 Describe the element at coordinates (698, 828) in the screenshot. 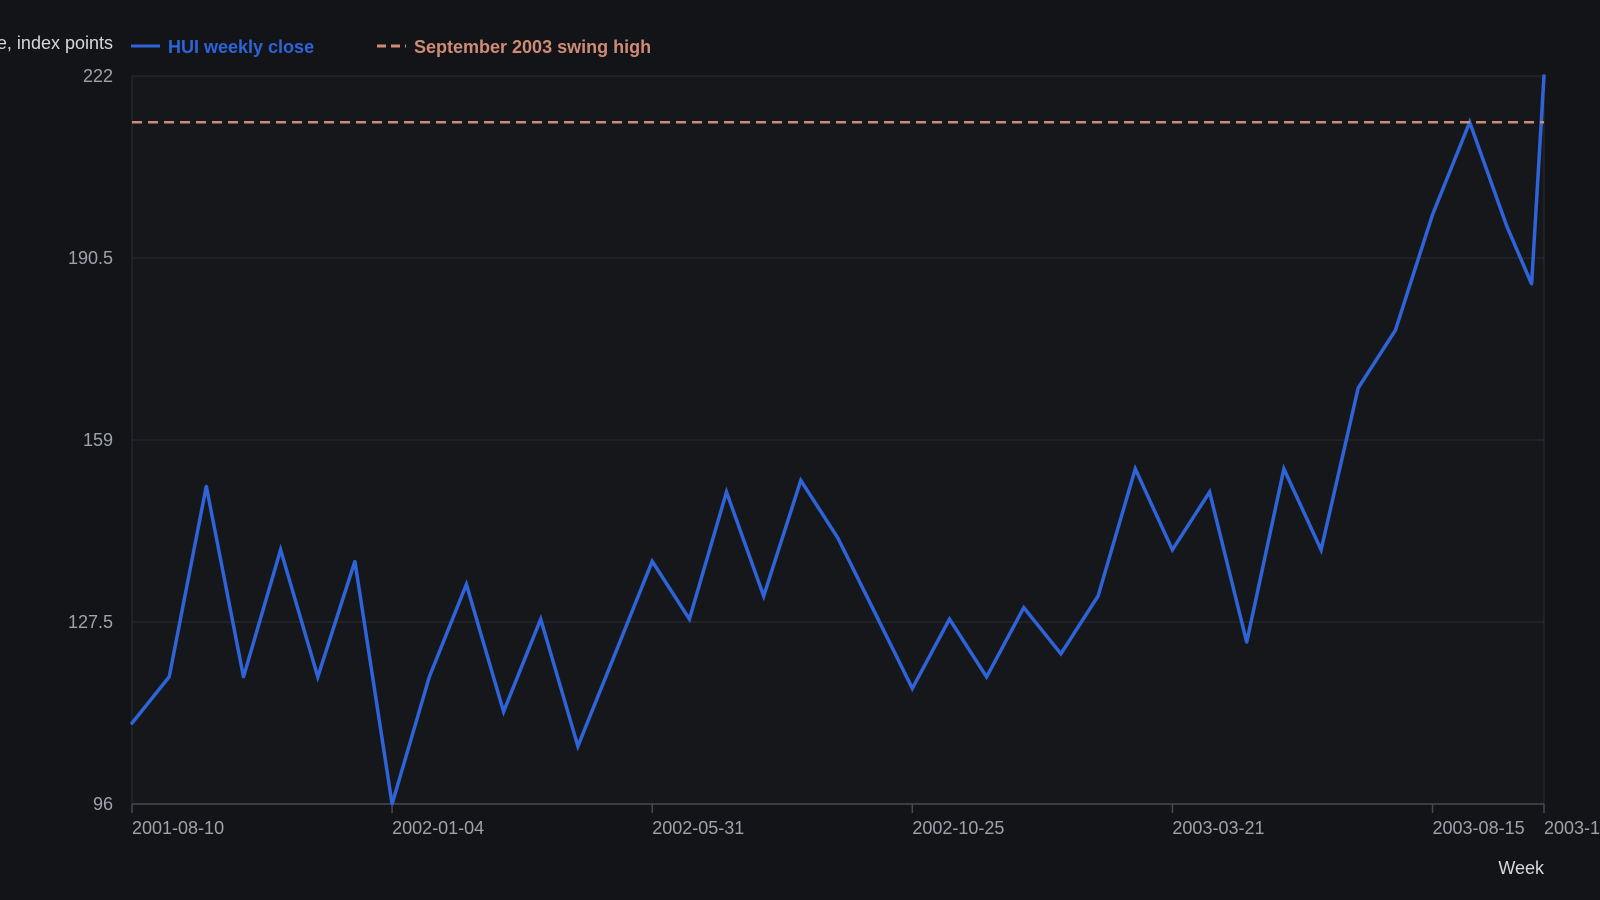

I see `x-tick-label: 2002-05-31` at that location.